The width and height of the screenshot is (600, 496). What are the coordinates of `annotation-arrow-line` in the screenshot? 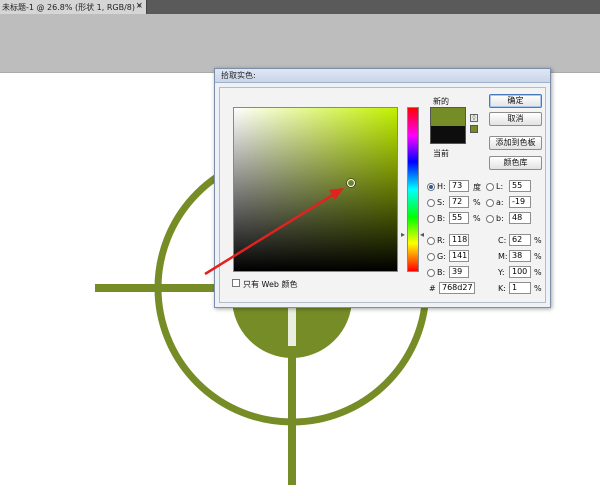 It's located at (270, 233).